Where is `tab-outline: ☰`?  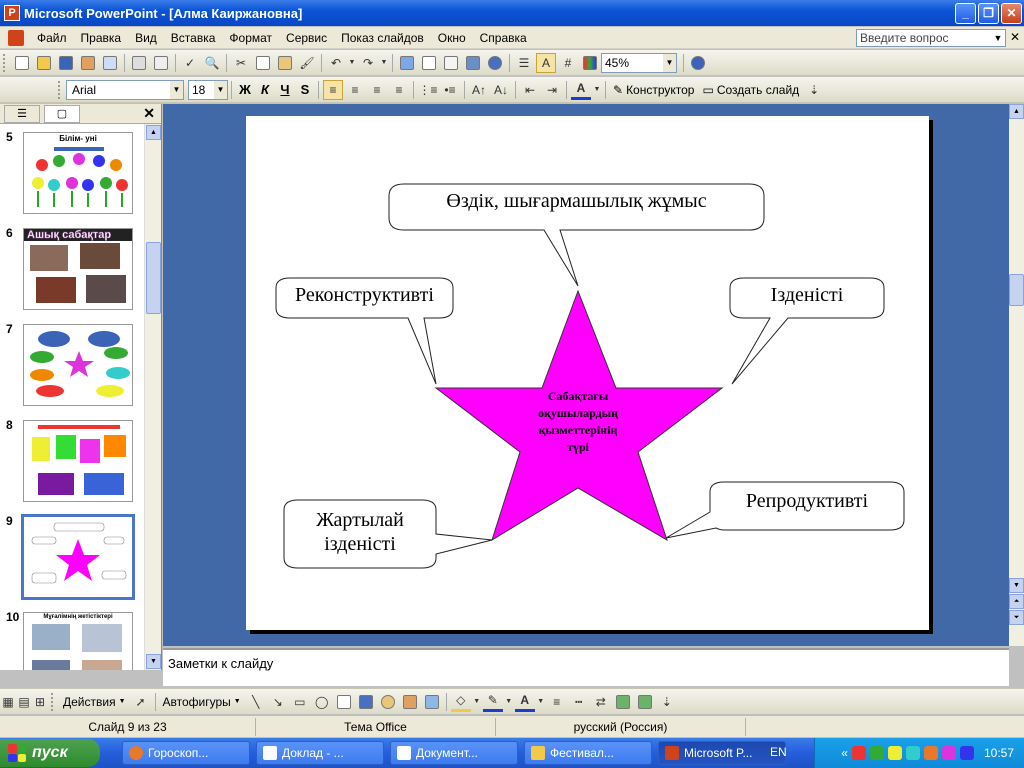
tab-outline: ☰ is located at coordinates (22, 113).